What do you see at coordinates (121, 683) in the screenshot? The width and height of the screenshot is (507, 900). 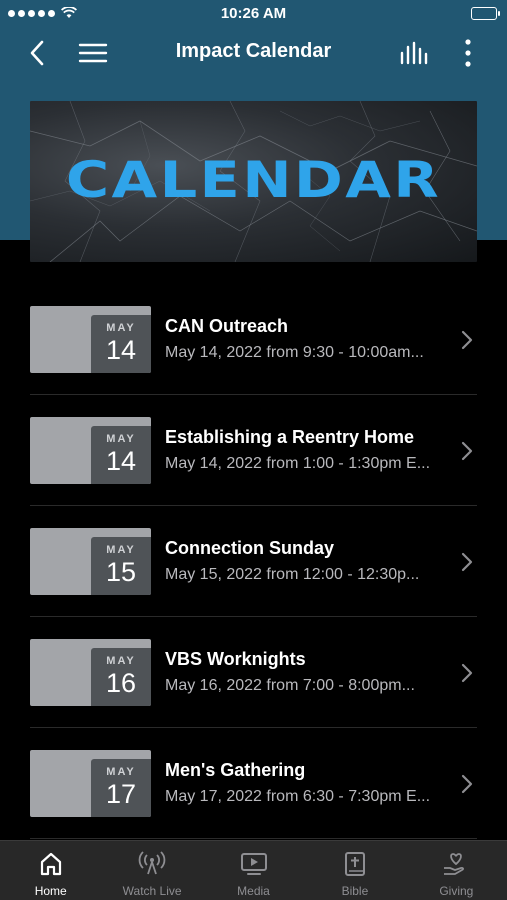 I see `date-day: 16` at bounding box center [121, 683].